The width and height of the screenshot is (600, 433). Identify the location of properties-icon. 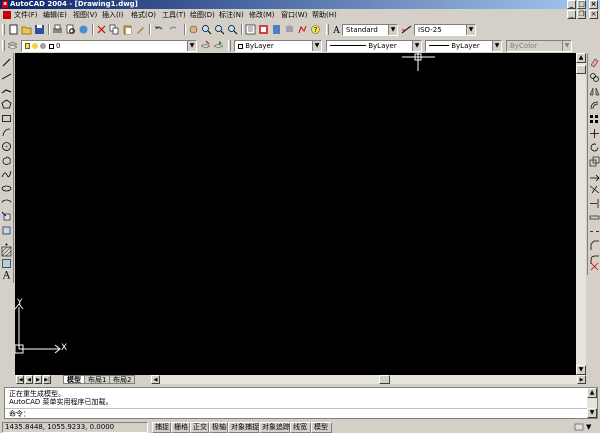
(250, 29).